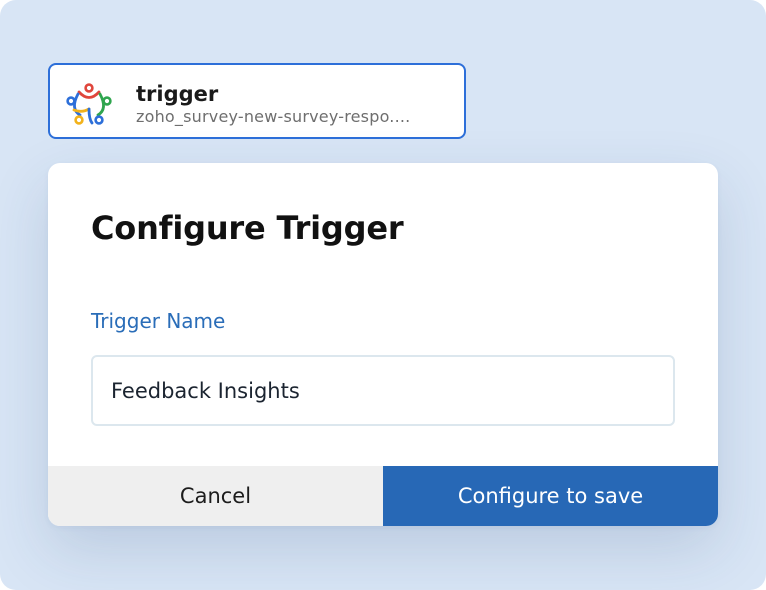  Describe the element at coordinates (158, 321) in the screenshot. I see `trigger-name-label: Trigger Name` at that location.